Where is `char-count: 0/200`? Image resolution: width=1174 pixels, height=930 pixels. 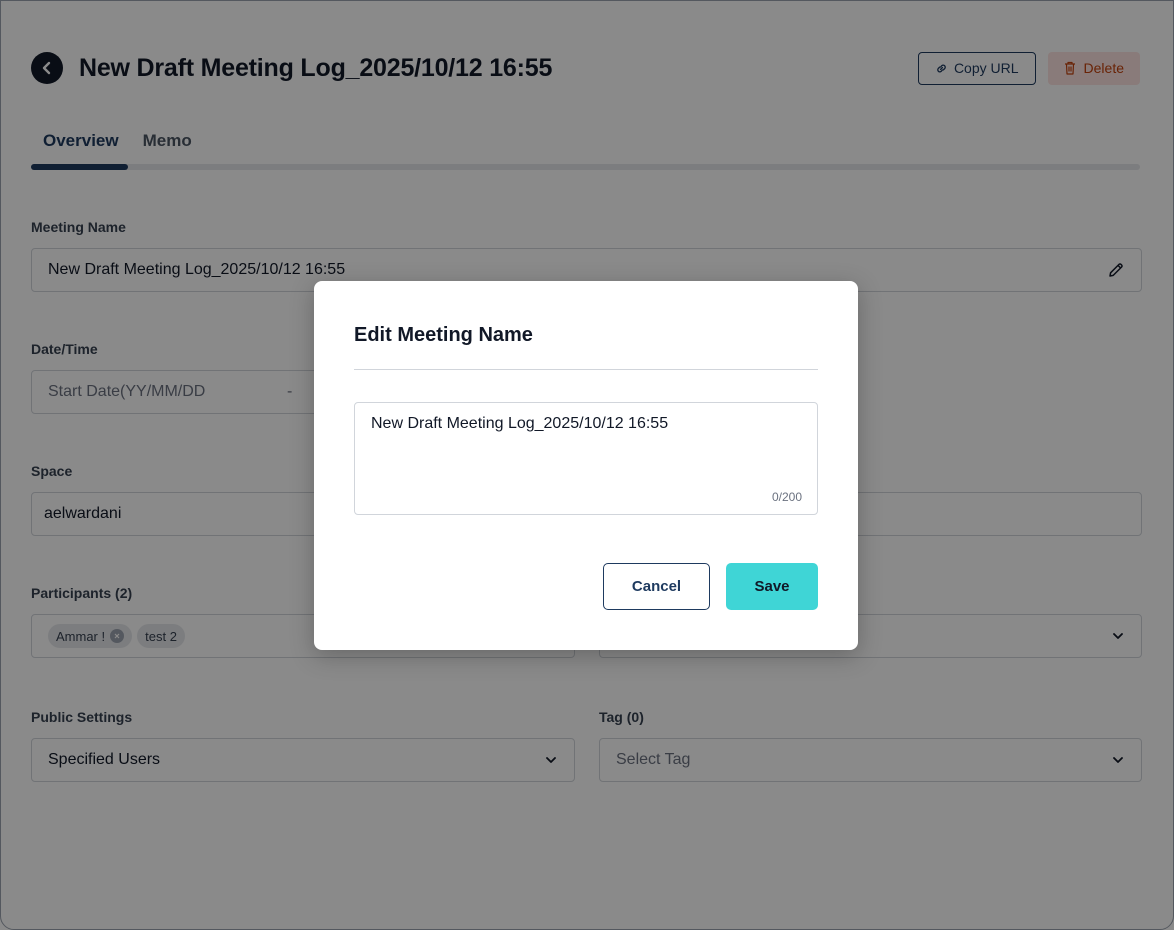
char-count: 0/200 is located at coordinates (786, 497).